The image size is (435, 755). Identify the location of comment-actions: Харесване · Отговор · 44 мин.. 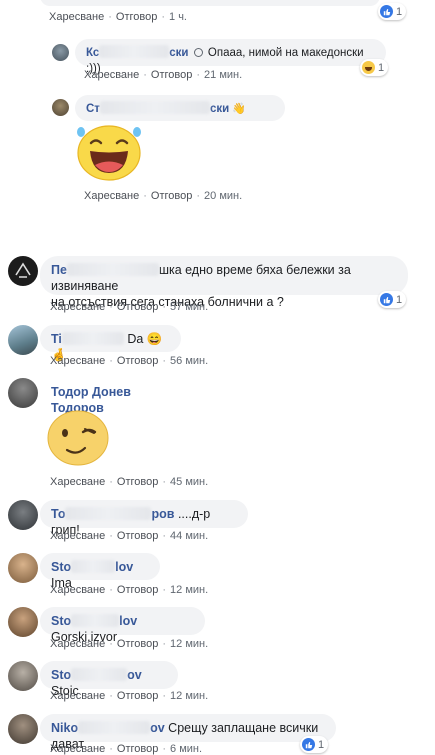
(129, 536).